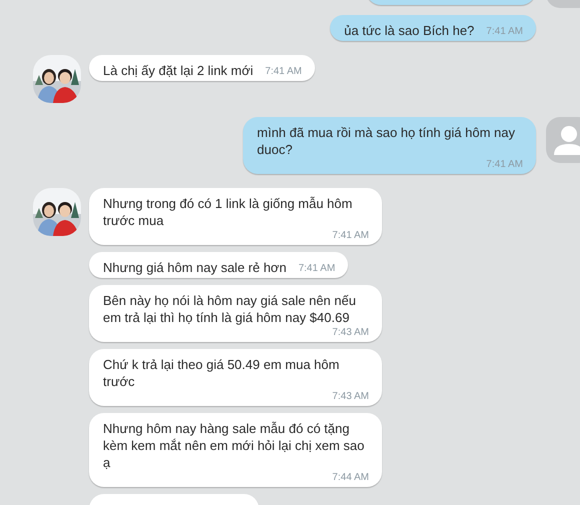 This screenshot has height=505, width=580. What do you see at coordinates (350, 478) in the screenshot?
I see `message-time: 7:44 AM` at bounding box center [350, 478].